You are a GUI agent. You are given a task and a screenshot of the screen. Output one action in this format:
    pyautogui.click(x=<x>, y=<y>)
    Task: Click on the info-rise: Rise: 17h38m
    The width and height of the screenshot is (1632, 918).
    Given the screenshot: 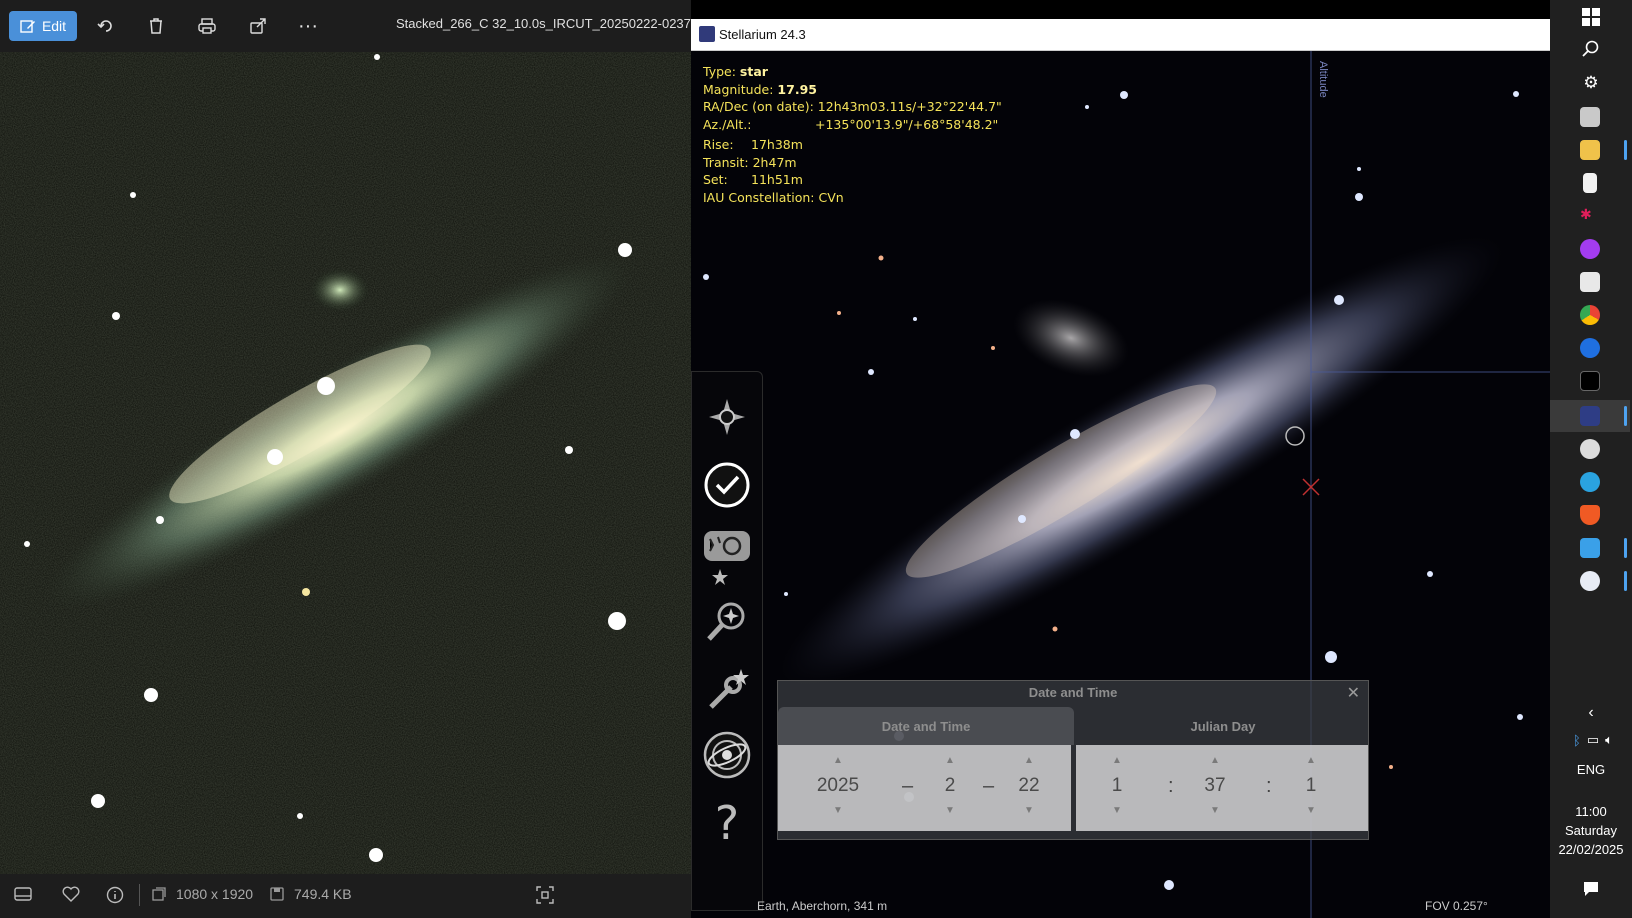 What is the action you would take?
    pyautogui.click(x=753, y=144)
    